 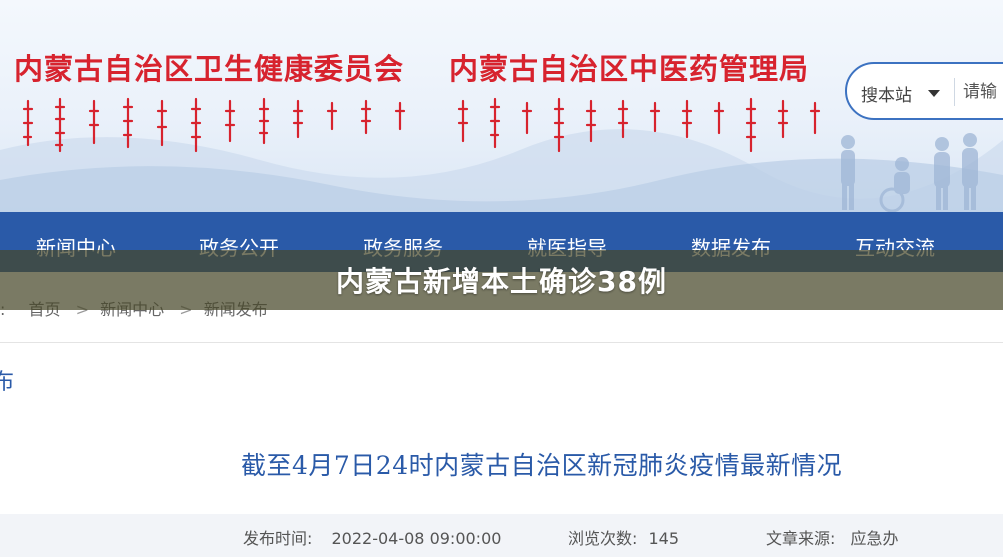 What do you see at coordinates (7, 382) in the screenshot?
I see `sidebar-heading-fragment: 布` at bounding box center [7, 382].